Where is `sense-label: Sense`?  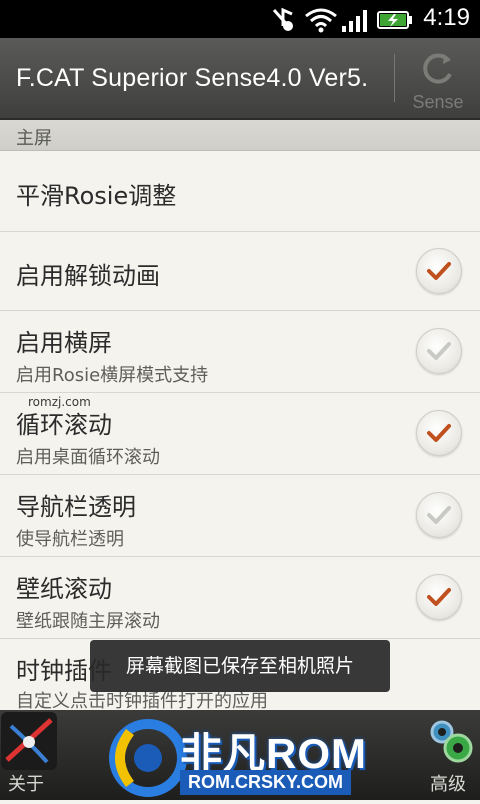
sense-label: Sense is located at coordinates (438, 102).